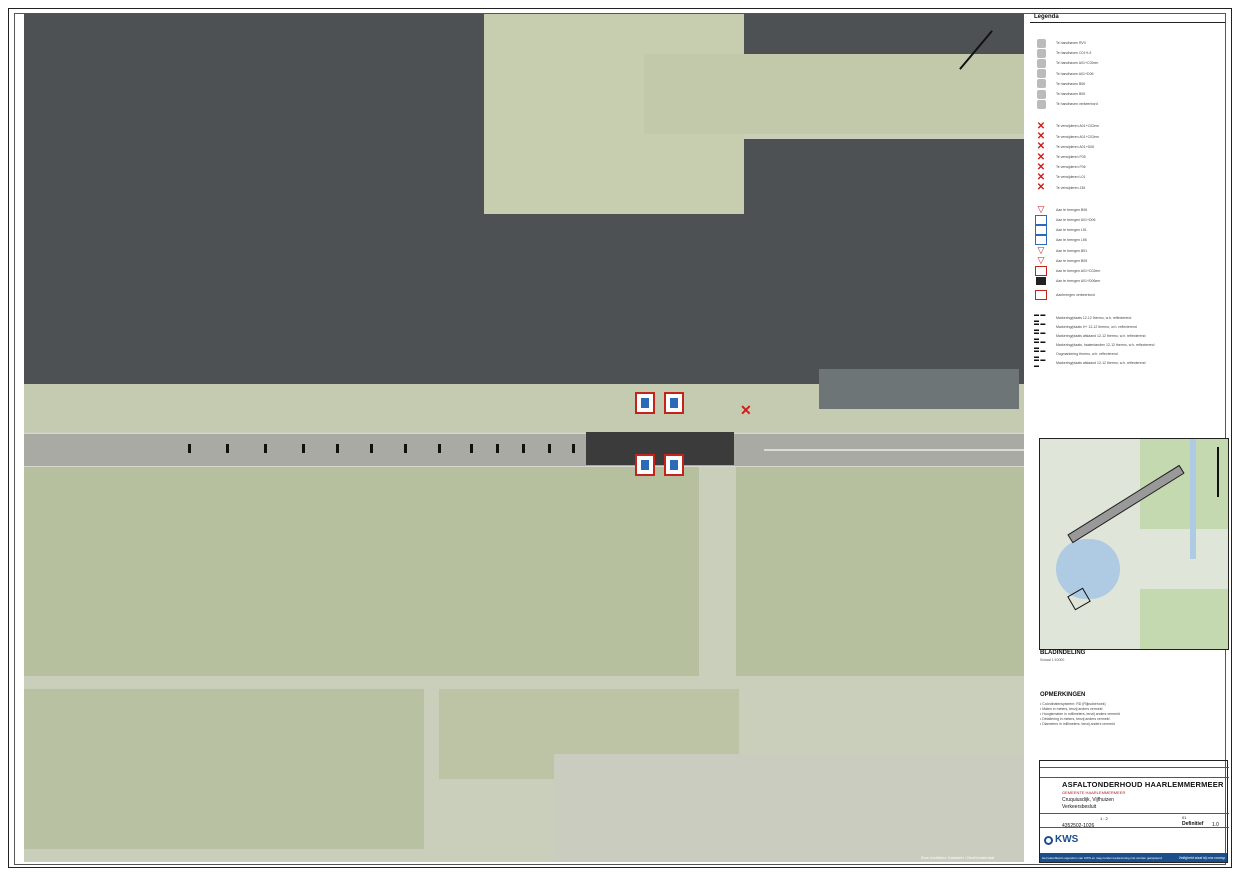  Describe the element at coordinates (1077, 104) in the screenshot. I see `legend-label: Te handhaven verkeerbord` at that location.